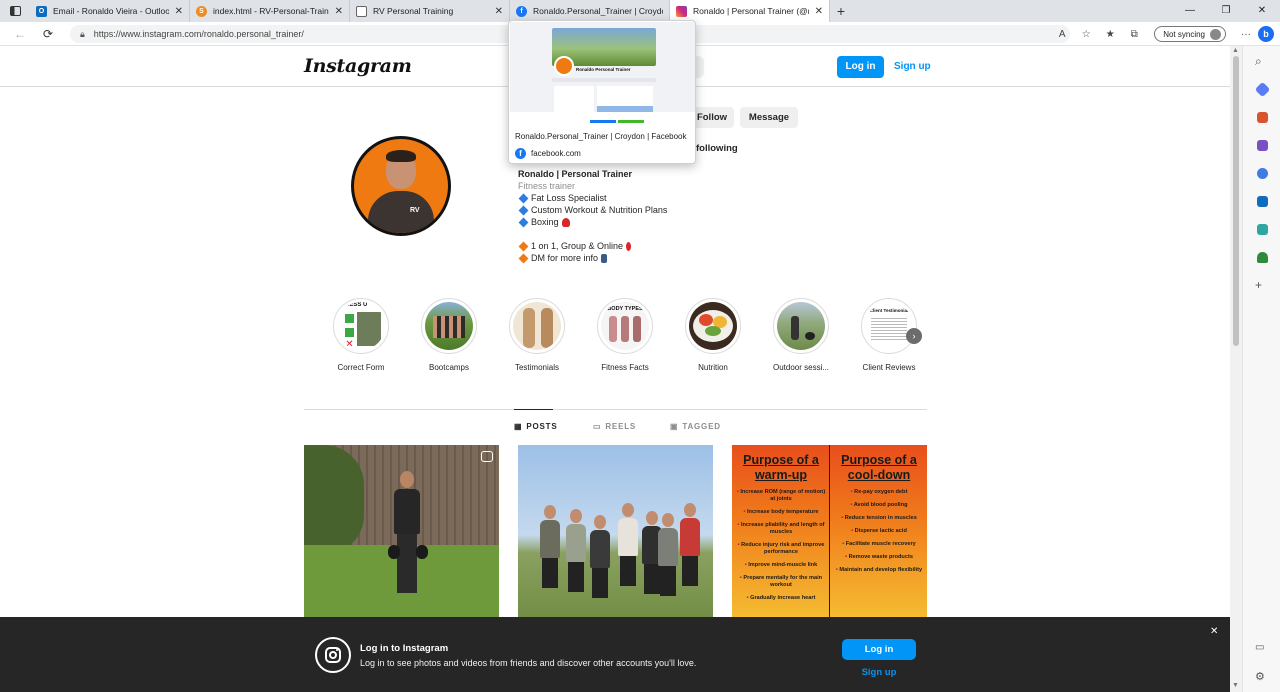 This screenshot has height=692, width=1280. What do you see at coordinates (1262, 173) in the screenshot?
I see `office-icon` at bounding box center [1262, 173].